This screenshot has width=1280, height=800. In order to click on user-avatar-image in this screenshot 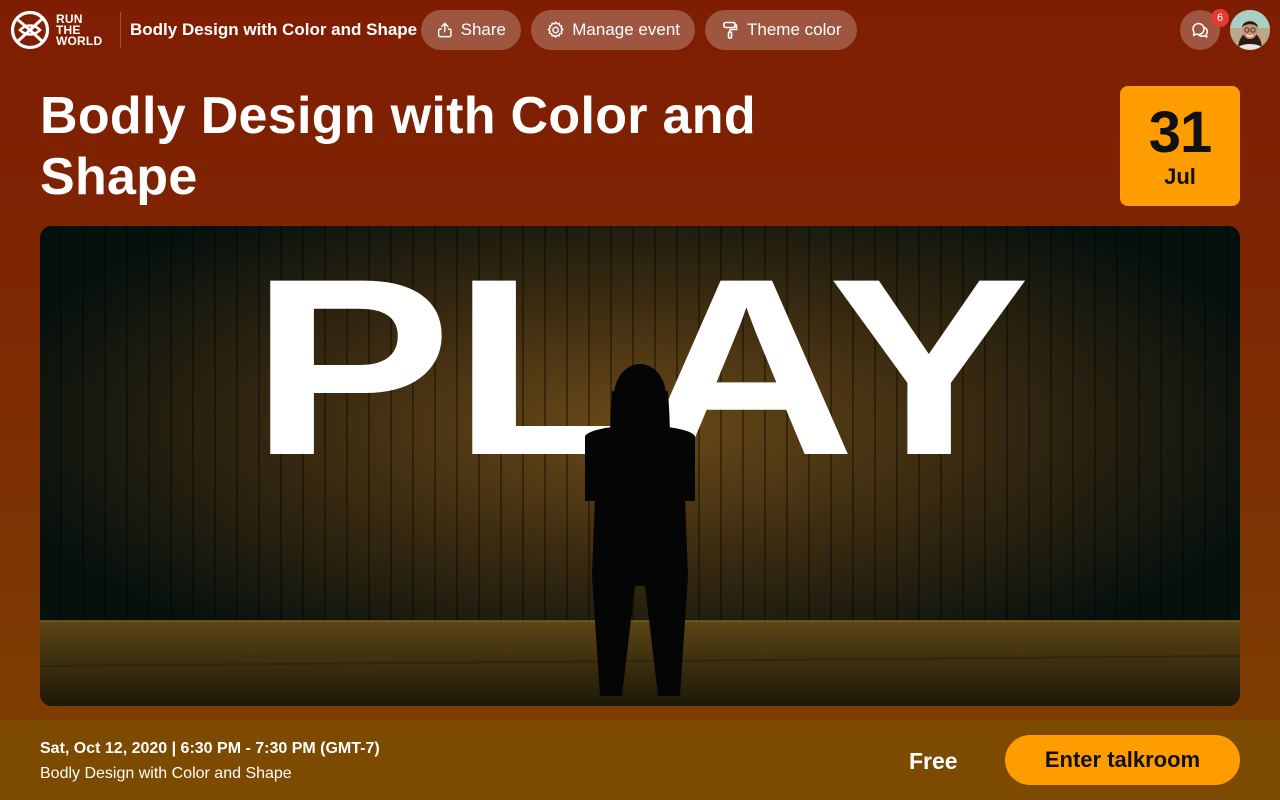, I will do `click(1250, 30)`.